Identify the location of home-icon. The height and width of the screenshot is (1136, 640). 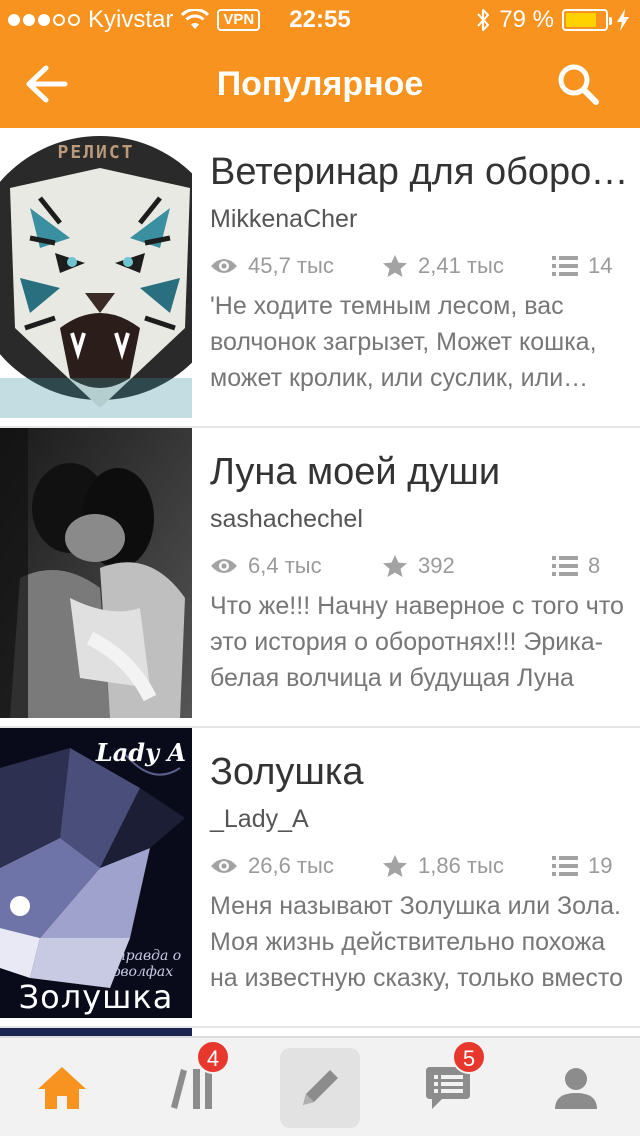
(62, 1088).